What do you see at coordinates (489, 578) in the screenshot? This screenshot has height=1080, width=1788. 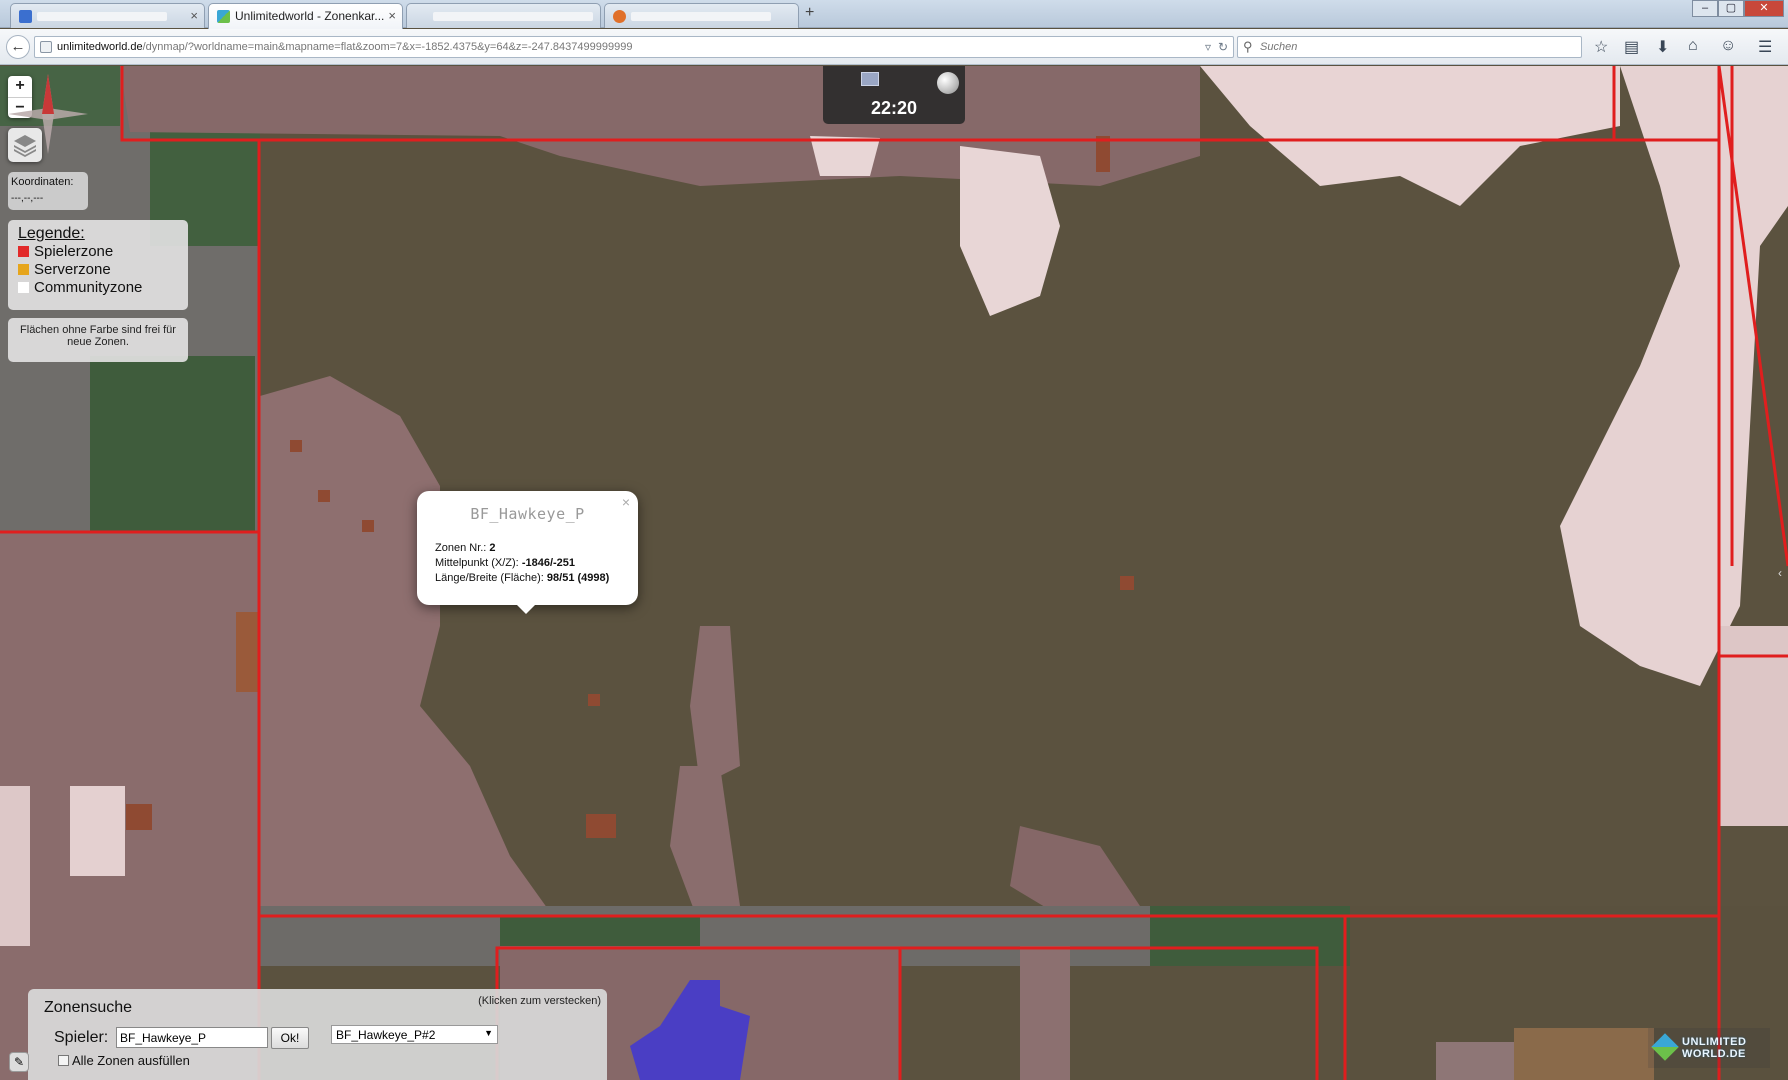 I see `zone-size-label: Länge/Breite (Fläche):` at bounding box center [489, 578].